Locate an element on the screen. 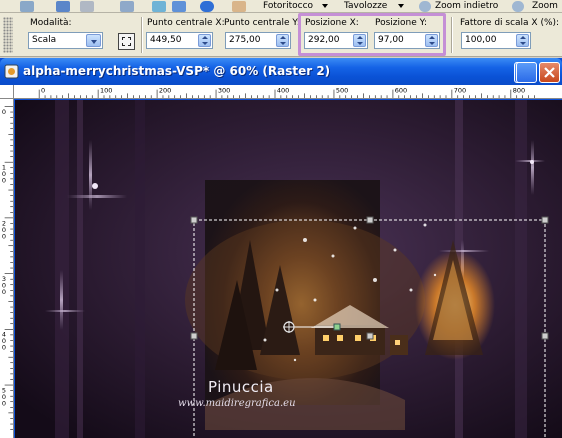 The height and width of the screenshot is (438, 562). zoom-button: Zoom is located at coordinates (545, 6).